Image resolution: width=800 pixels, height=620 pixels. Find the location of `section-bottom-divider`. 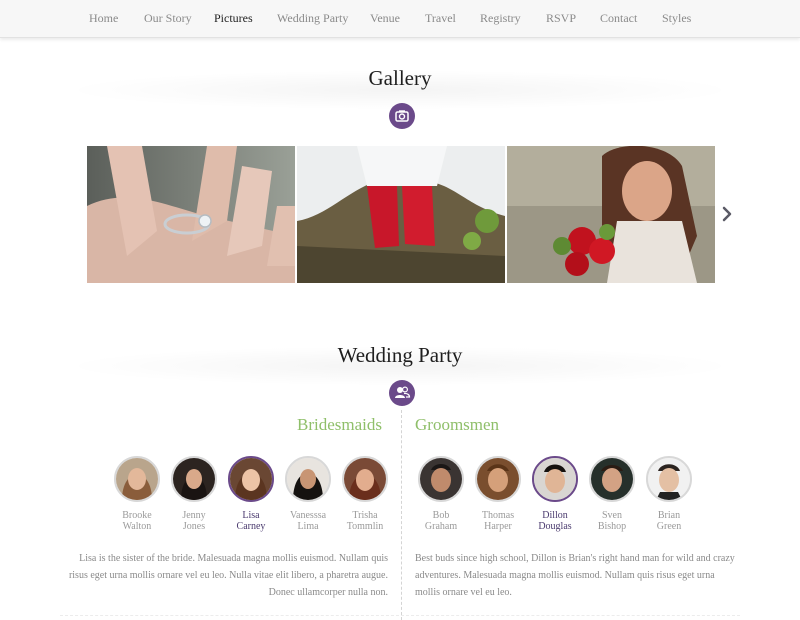

section-bottom-divider is located at coordinates (400, 615).